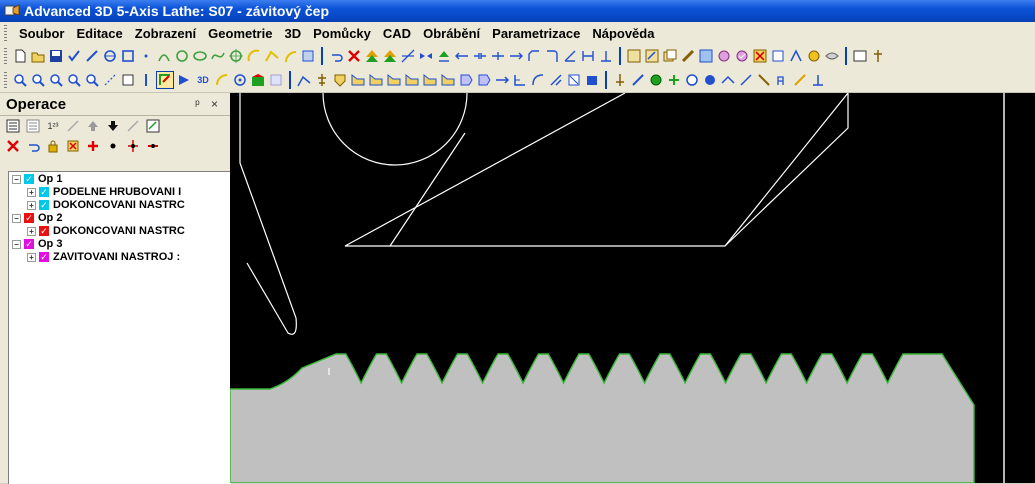 The width and height of the screenshot is (1035, 484). What do you see at coordinates (358, 80) in the screenshot?
I see `turn-rough-icon` at bounding box center [358, 80].